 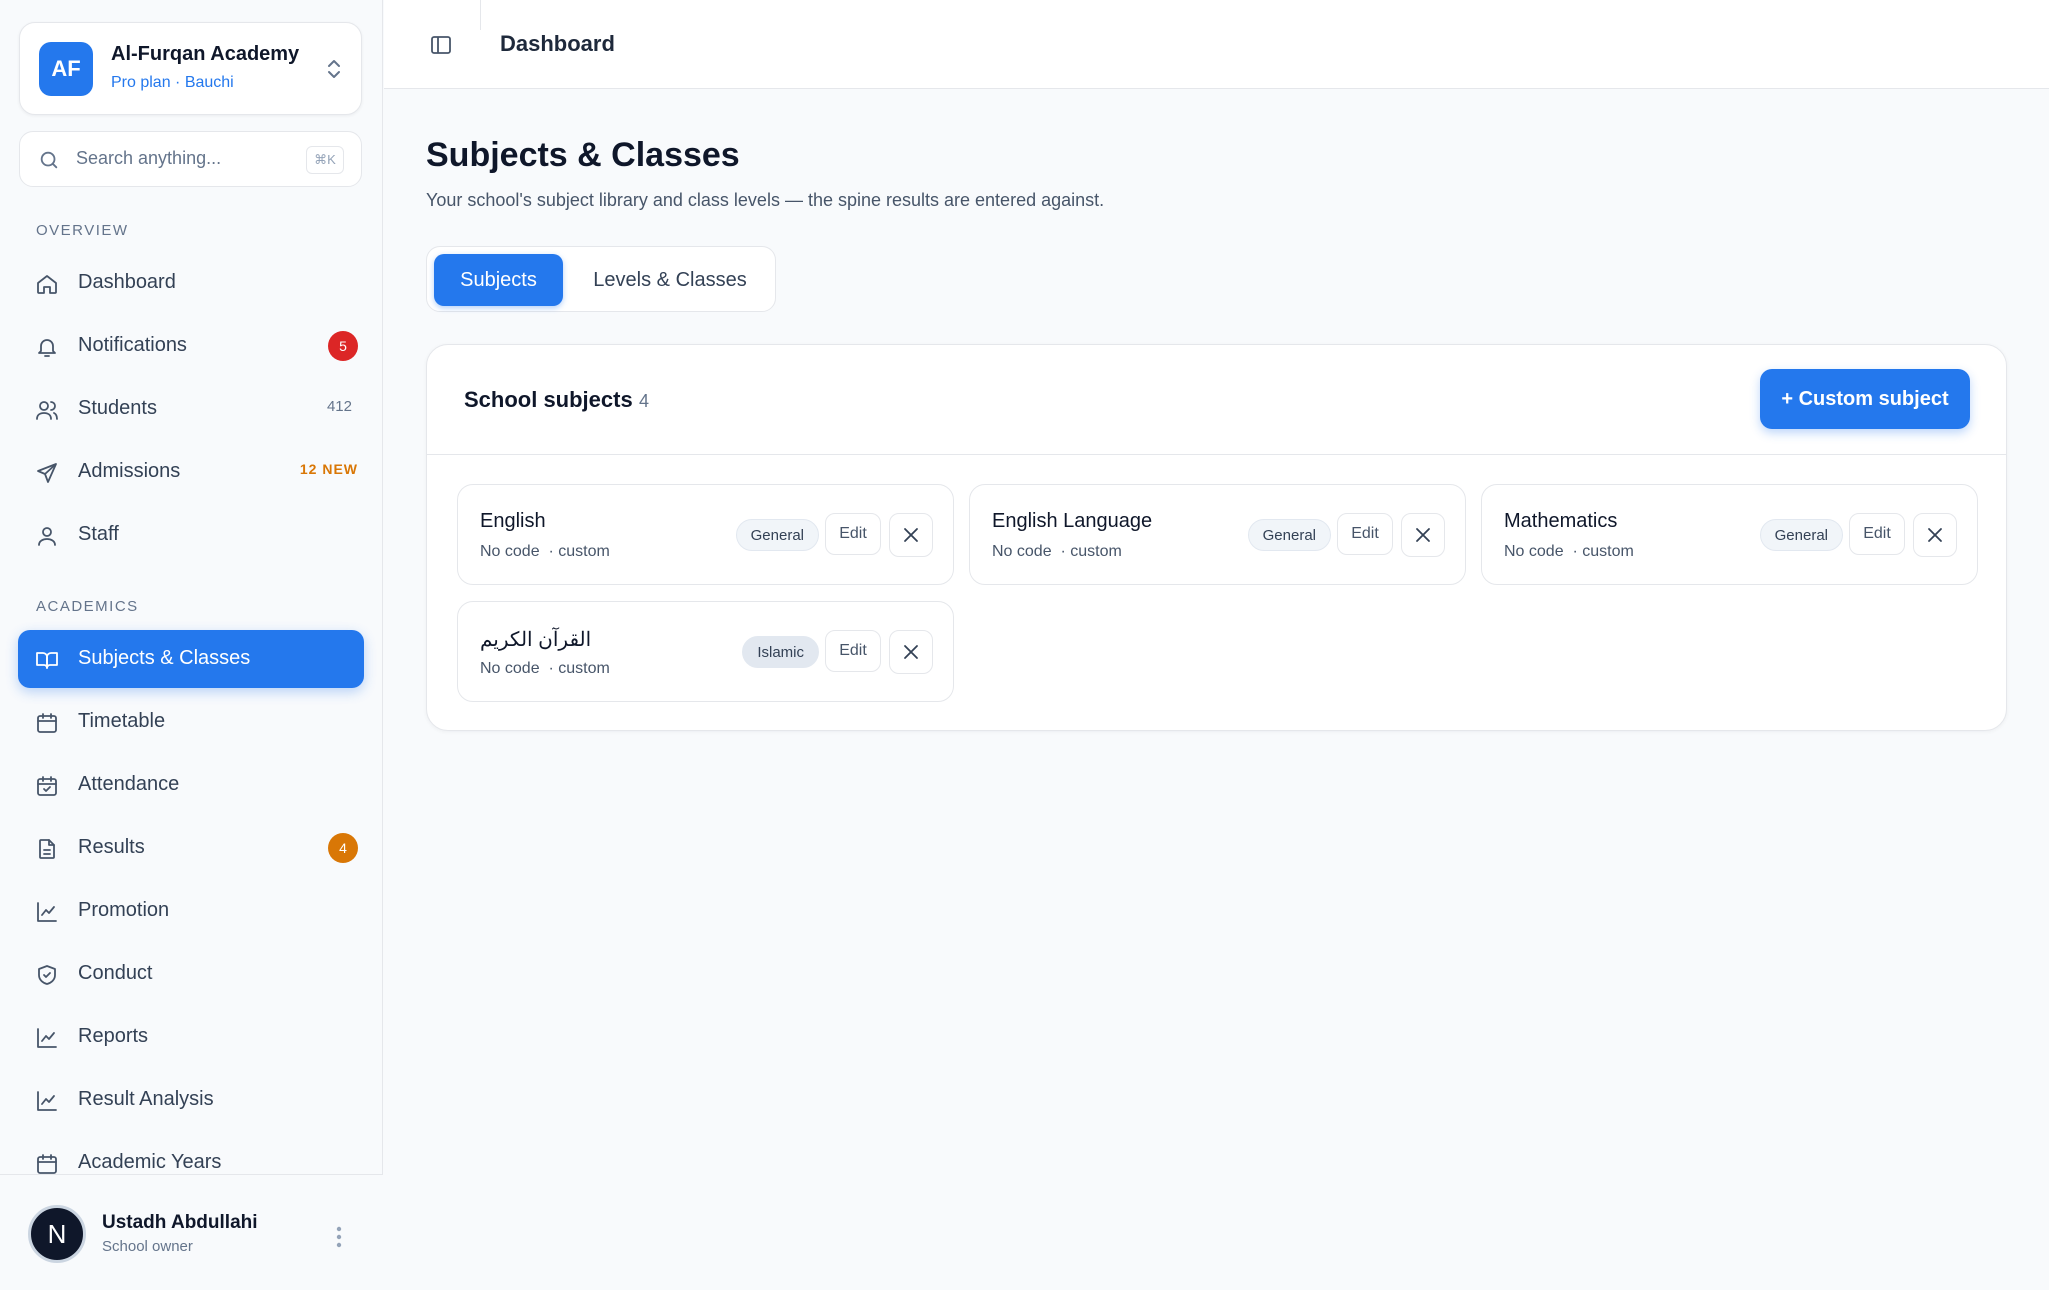 I want to click on user-icon, so click(x=47, y=536).